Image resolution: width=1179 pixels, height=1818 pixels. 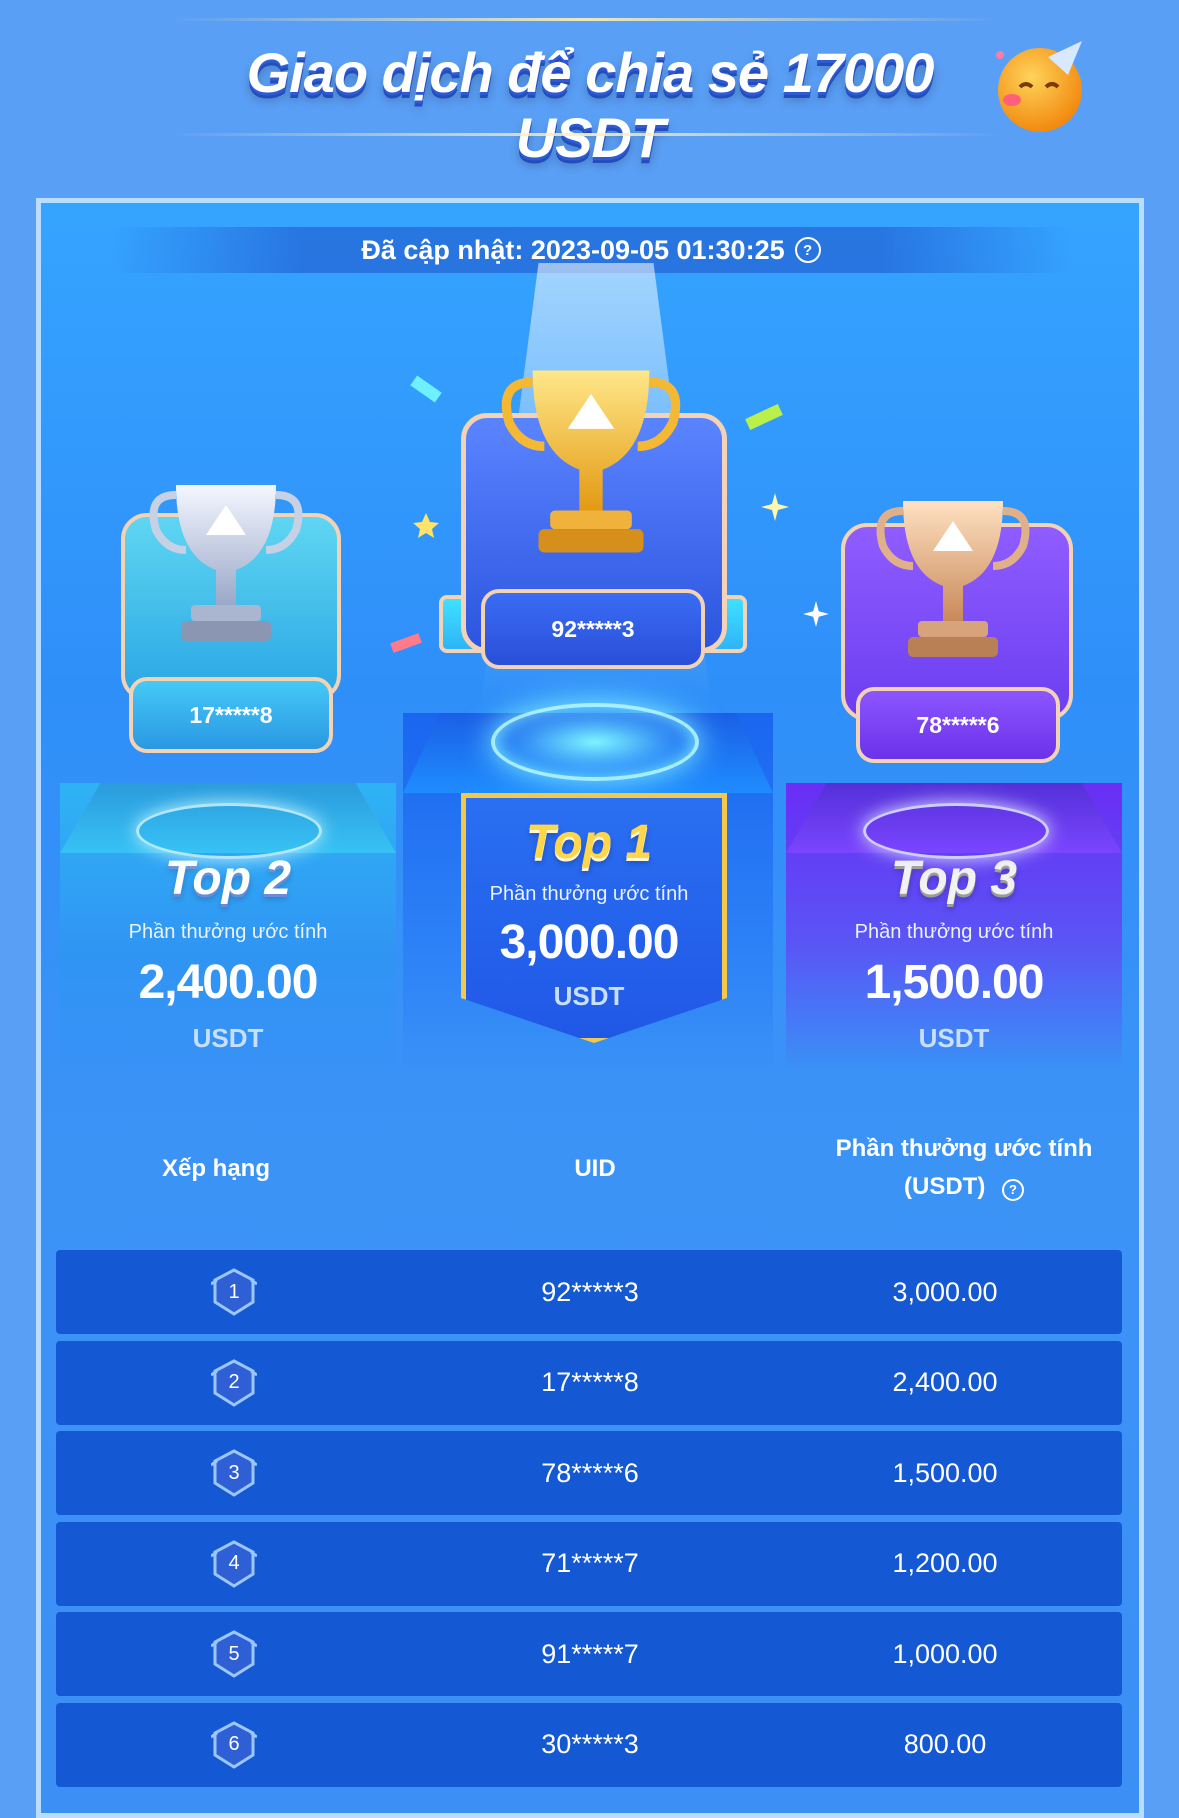 What do you see at coordinates (954, 1038) in the screenshot?
I see `top3-unit: USDT` at bounding box center [954, 1038].